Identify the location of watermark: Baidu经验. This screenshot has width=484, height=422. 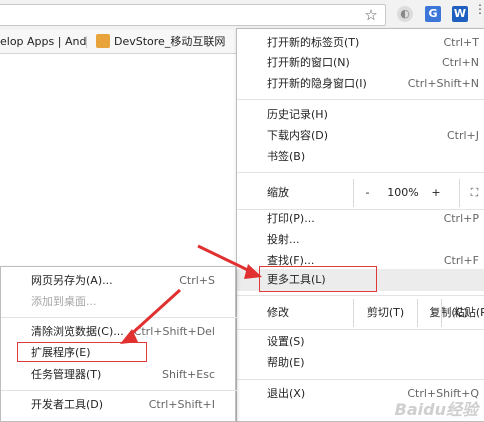
(436, 409).